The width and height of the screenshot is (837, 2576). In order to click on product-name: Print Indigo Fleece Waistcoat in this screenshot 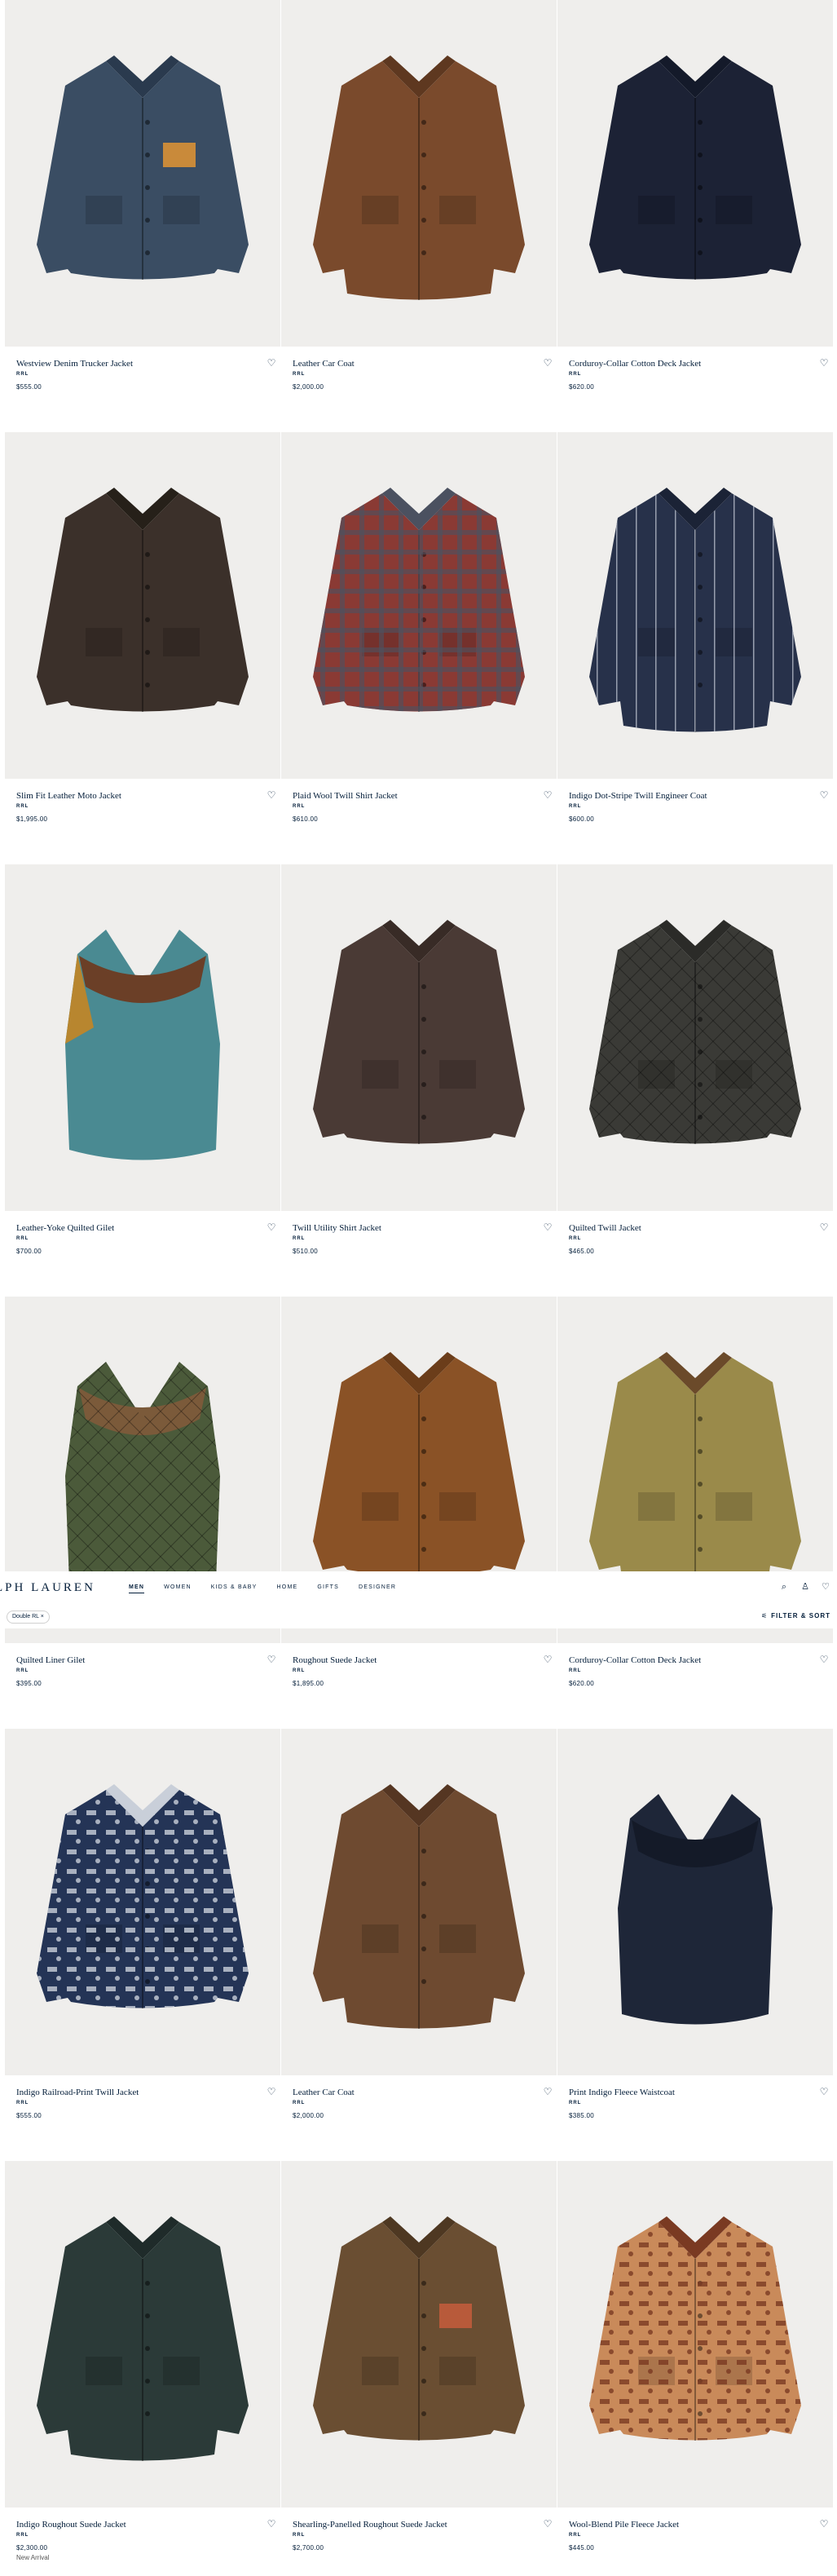, I will do `click(622, 2092)`.